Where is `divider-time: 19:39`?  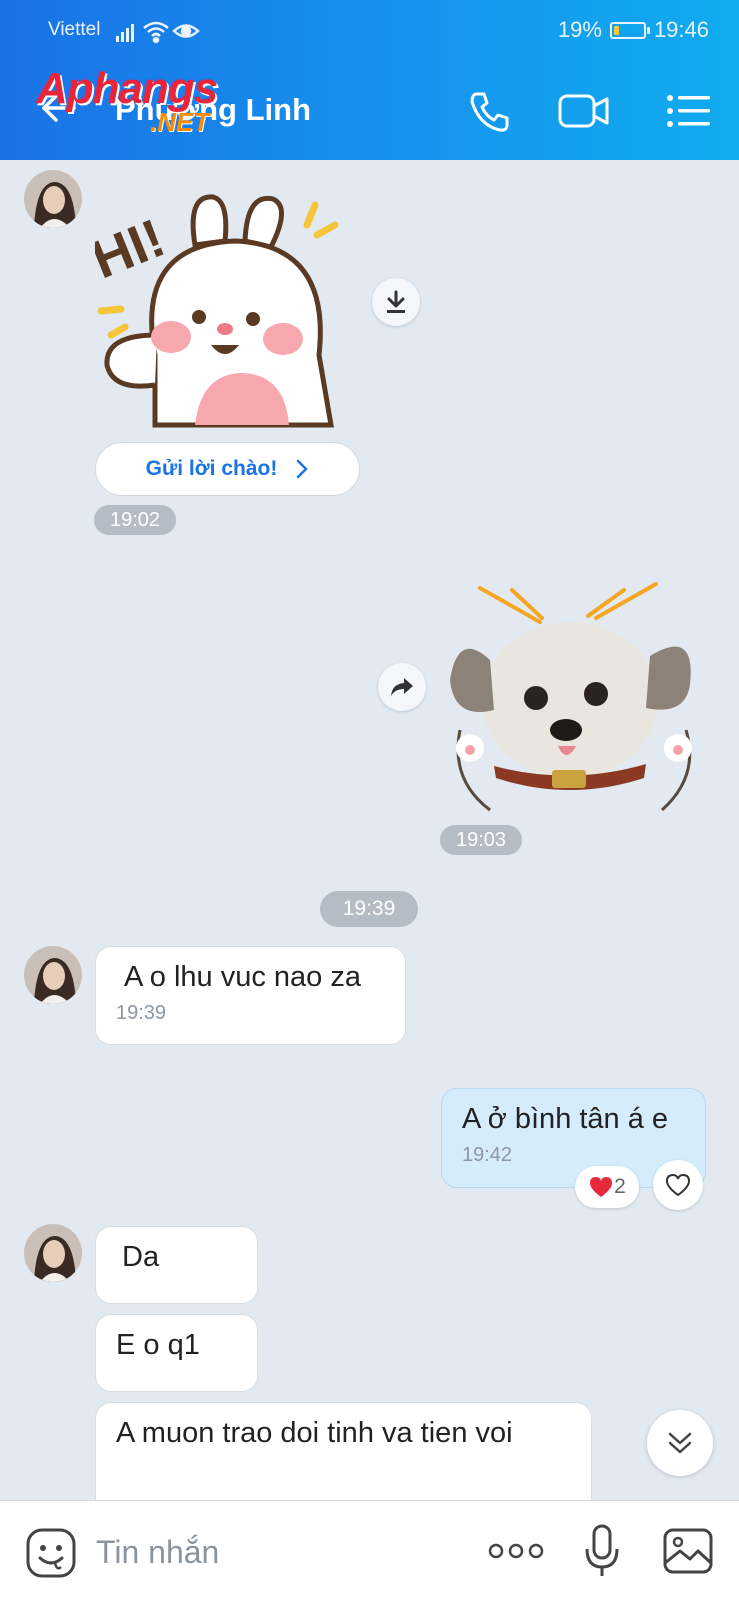 divider-time: 19:39 is located at coordinates (369, 908).